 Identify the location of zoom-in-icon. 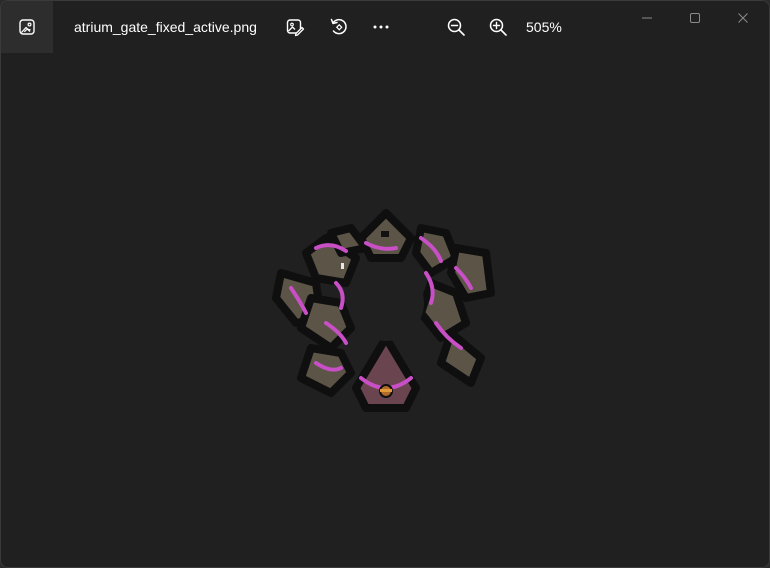
(498, 27).